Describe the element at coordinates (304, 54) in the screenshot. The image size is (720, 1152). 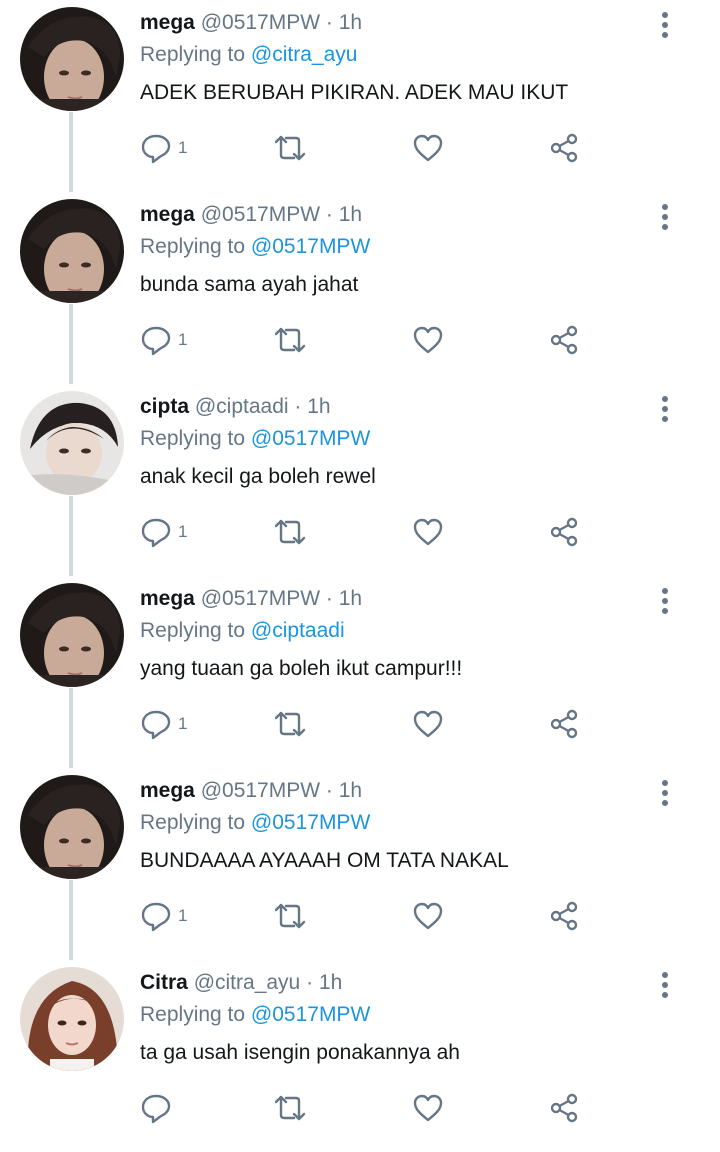
I see `reply-mention-link: @citra_ayu` at that location.